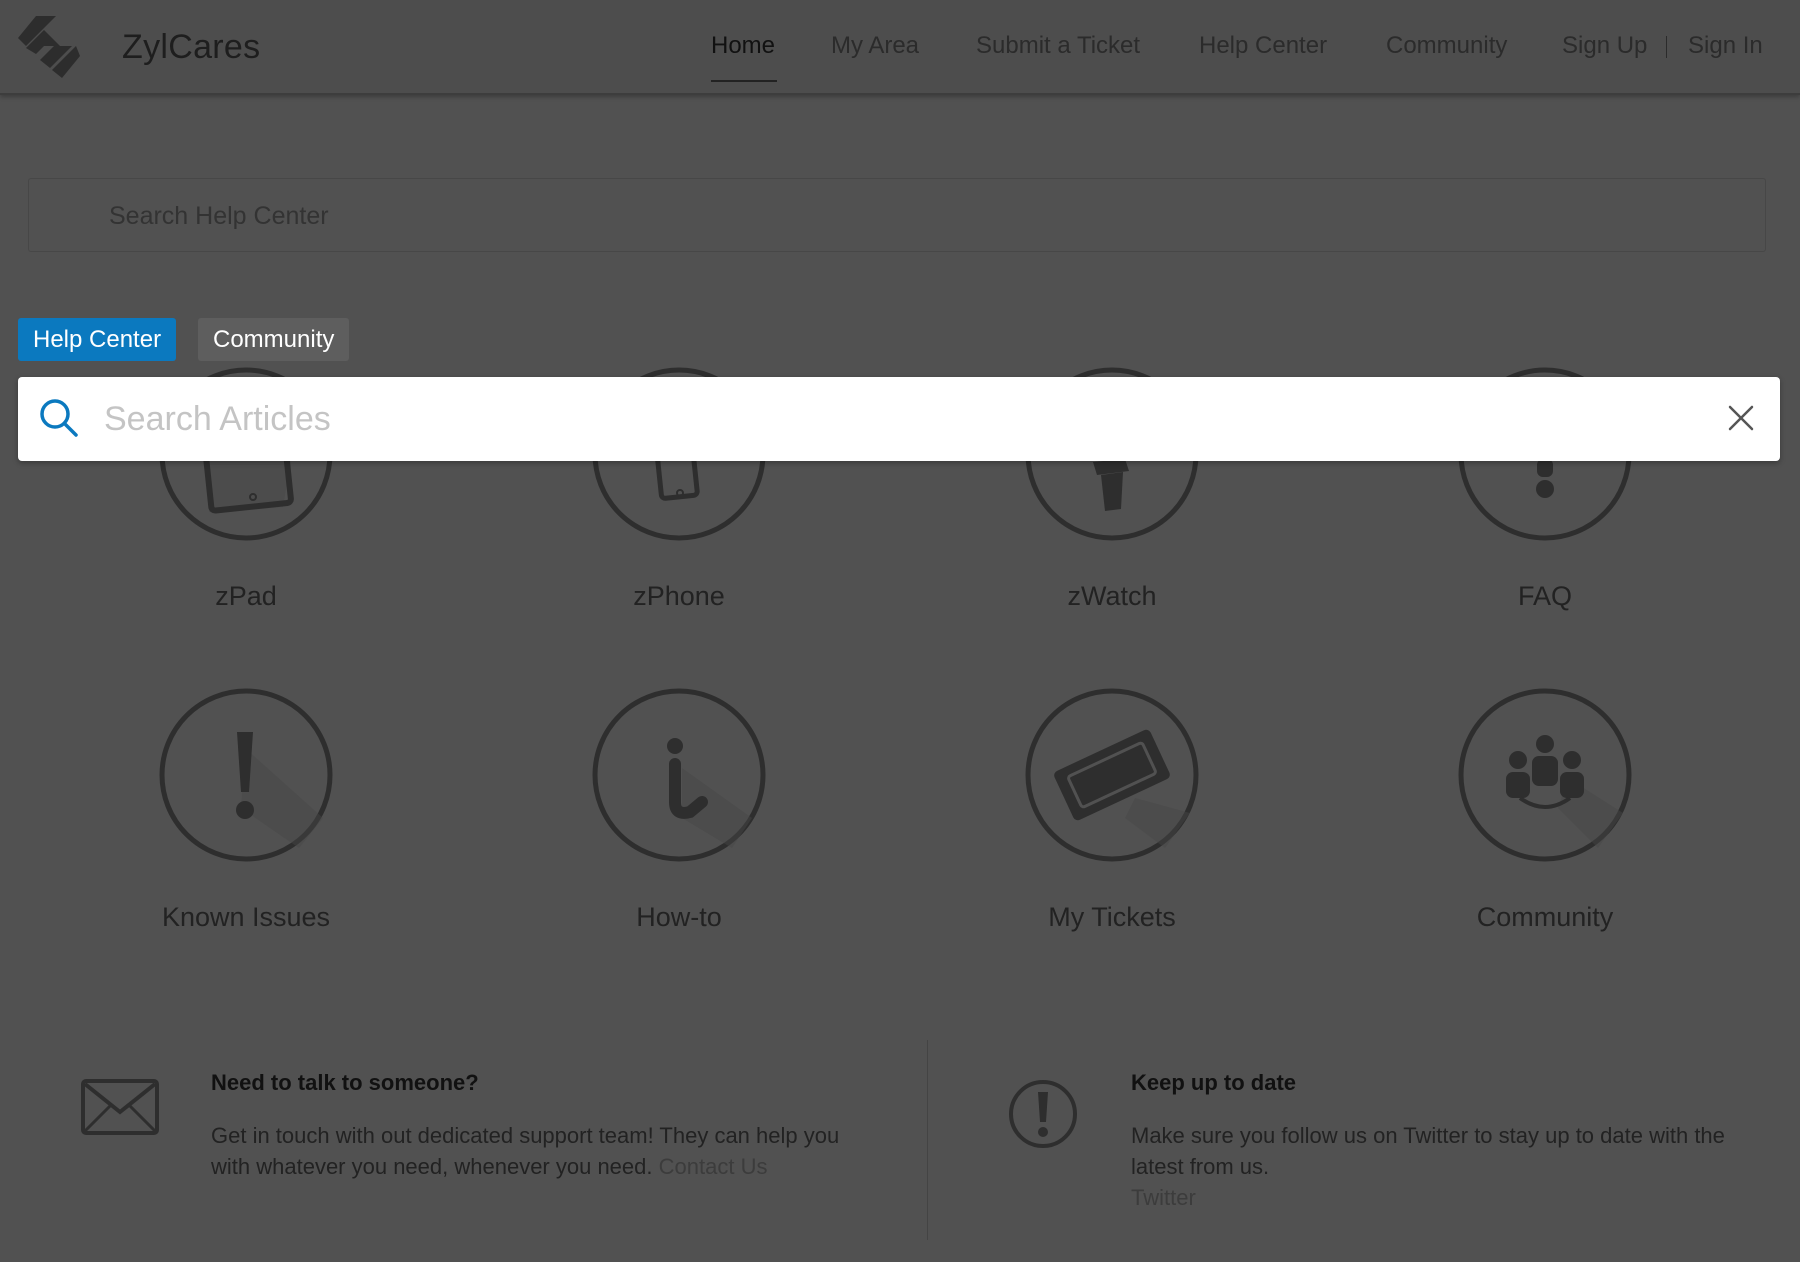  I want to click on close-icon, so click(1741, 418).